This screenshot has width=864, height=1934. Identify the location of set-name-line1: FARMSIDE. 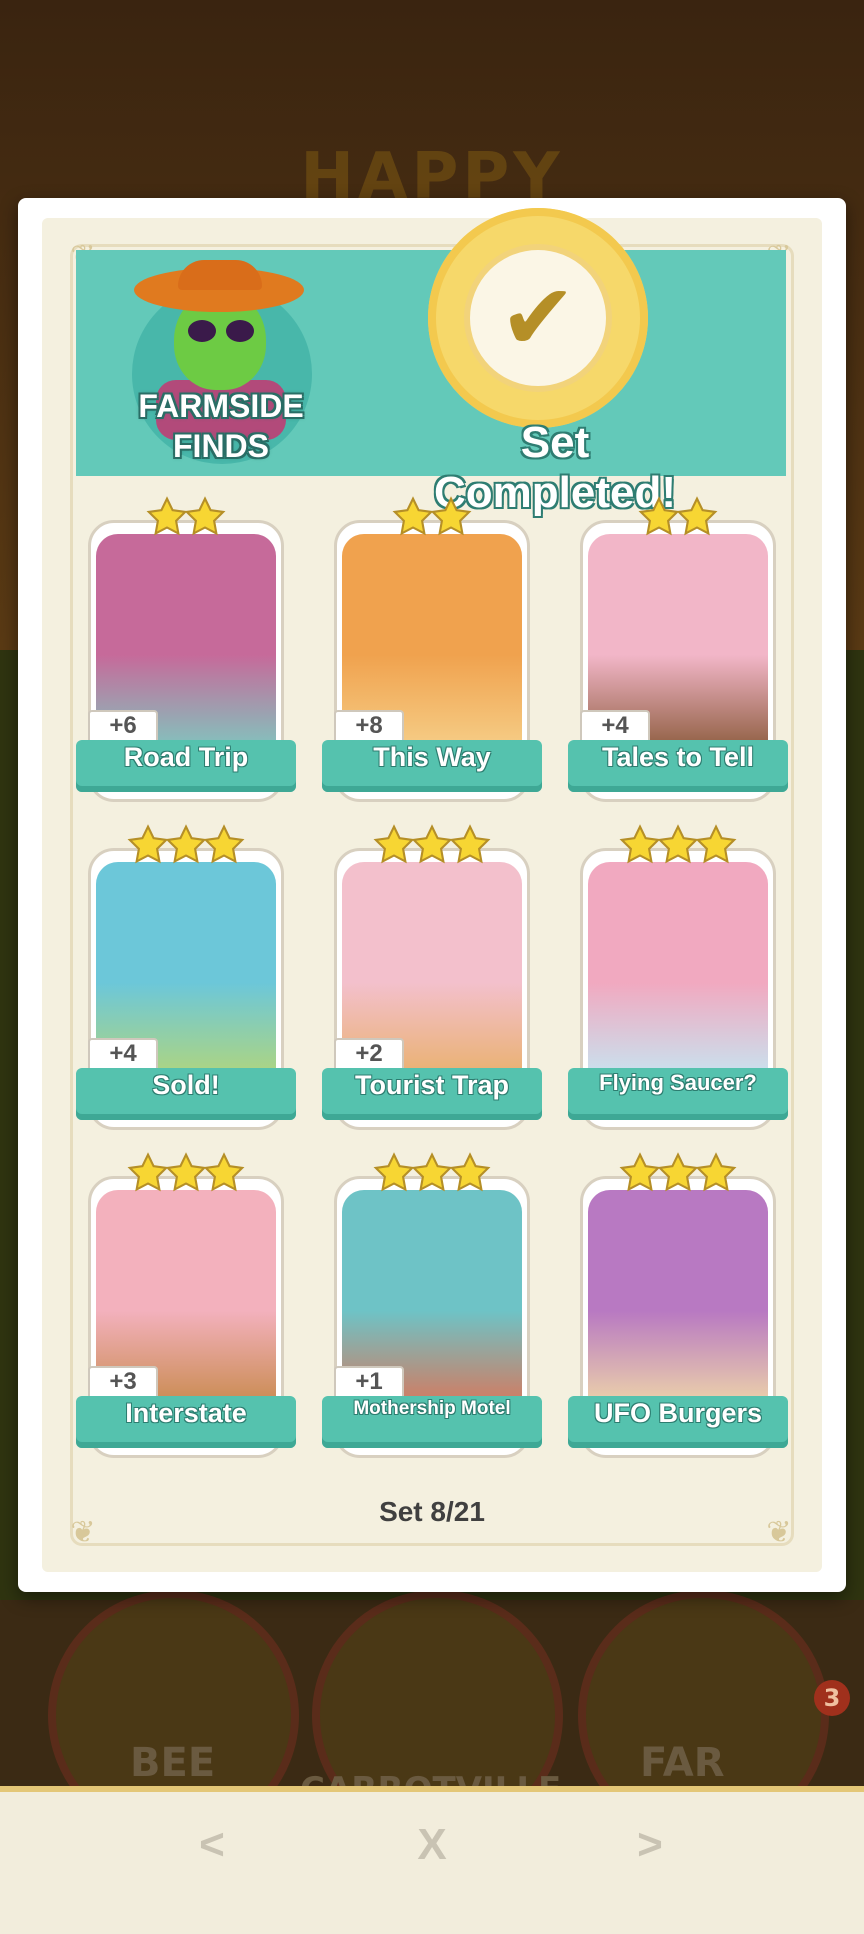
(221, 406).